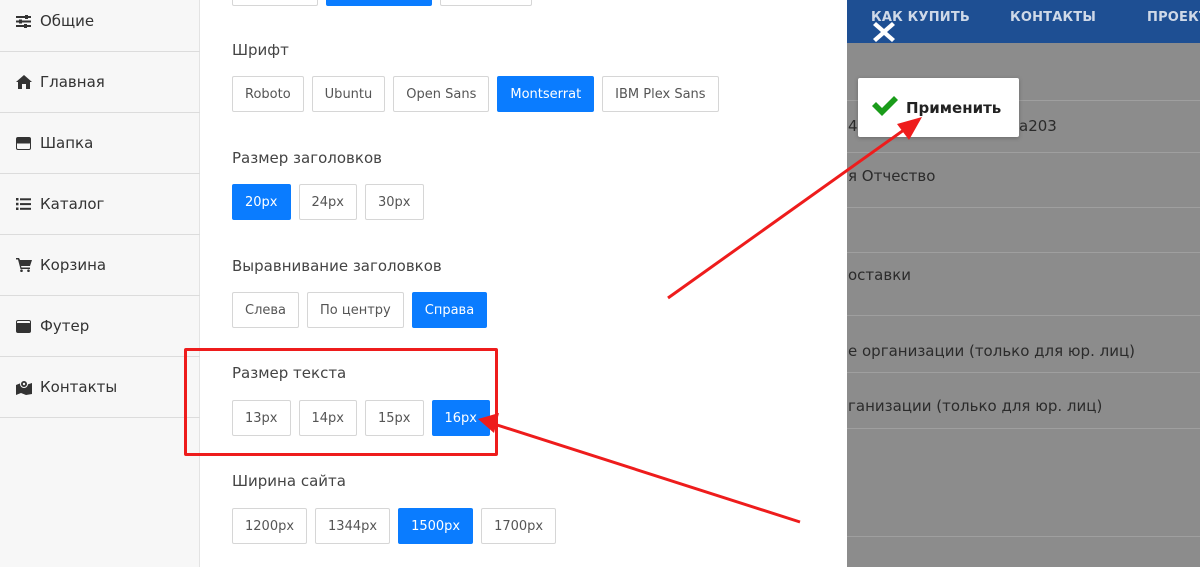  I want to click on sidebar-item-label: Каталог, so click(72, 204).